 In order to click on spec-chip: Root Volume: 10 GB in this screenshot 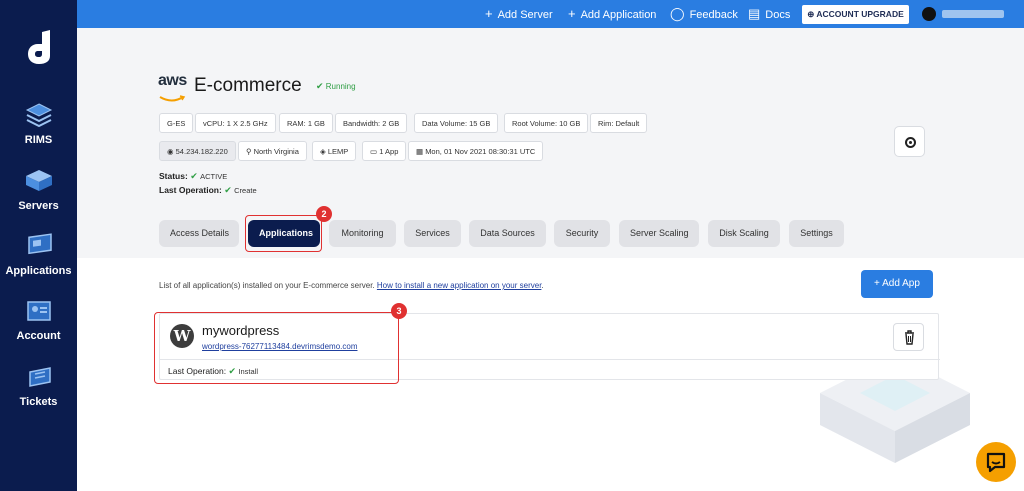, I will do `click(546, 123)`.